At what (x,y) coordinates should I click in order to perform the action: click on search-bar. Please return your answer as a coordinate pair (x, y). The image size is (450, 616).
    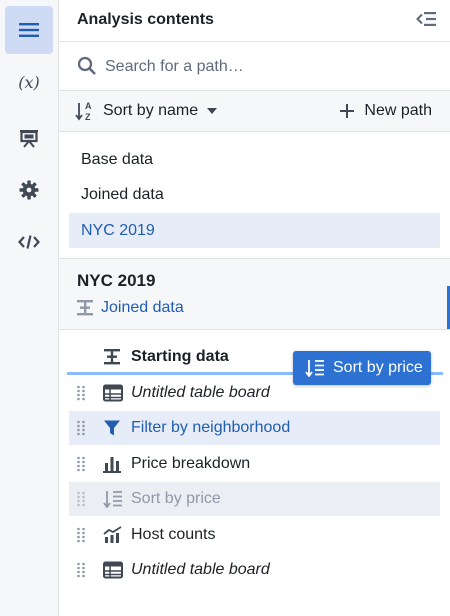
    Looking at the image, I should click on (254, 66).